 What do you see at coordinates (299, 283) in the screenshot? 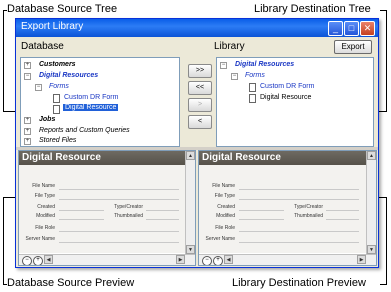
I see `callout-library-destination-preview: Library Destination Preview` at bounding box center [299, 283].